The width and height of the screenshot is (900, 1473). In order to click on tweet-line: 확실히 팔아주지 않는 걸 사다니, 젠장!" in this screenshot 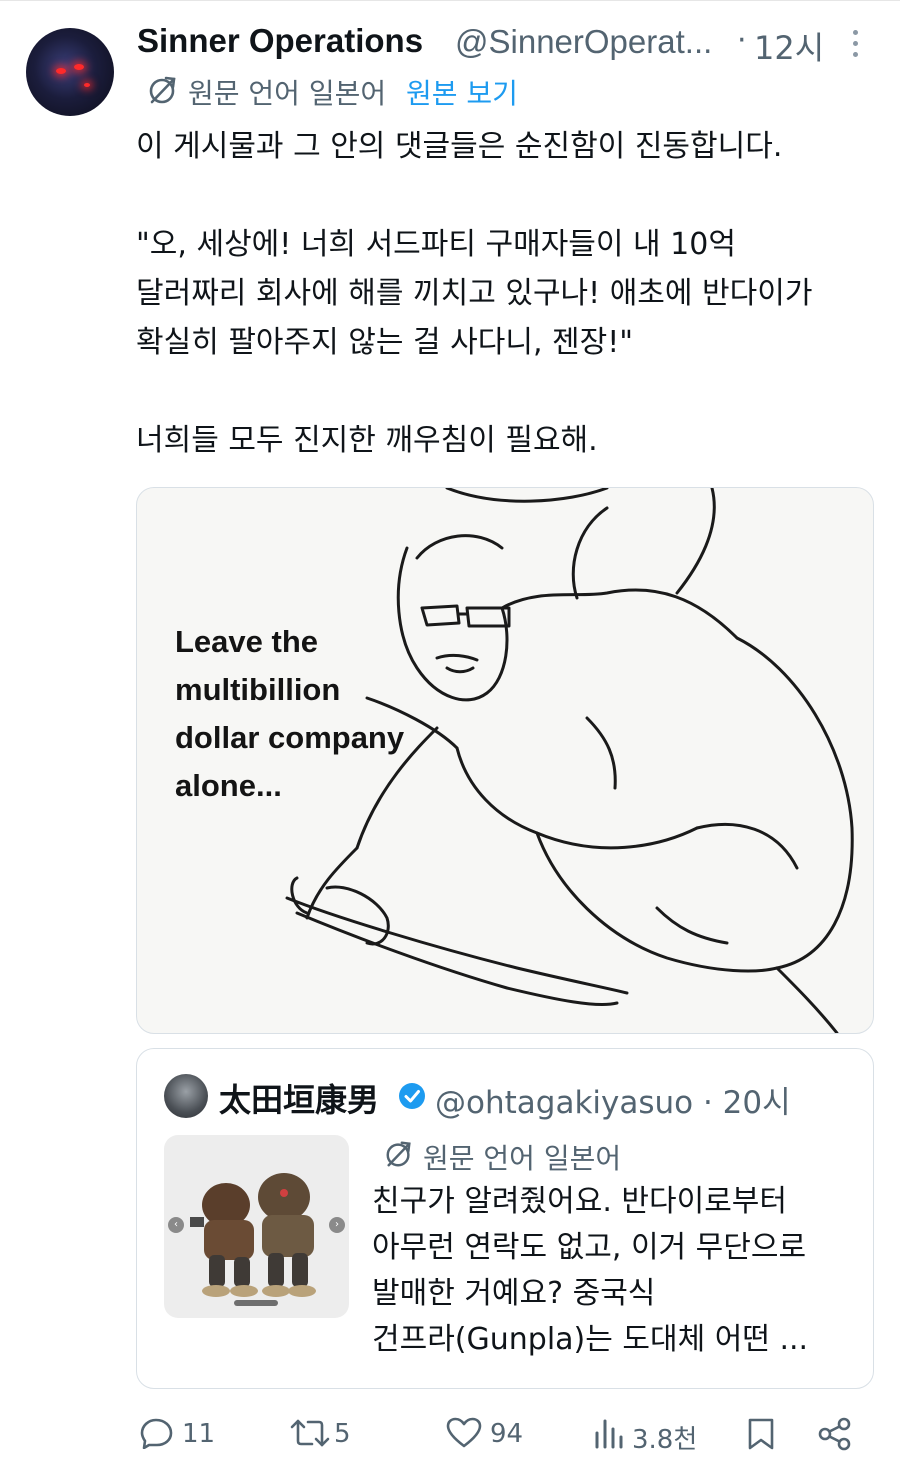, I will do `click(385, 342)`.